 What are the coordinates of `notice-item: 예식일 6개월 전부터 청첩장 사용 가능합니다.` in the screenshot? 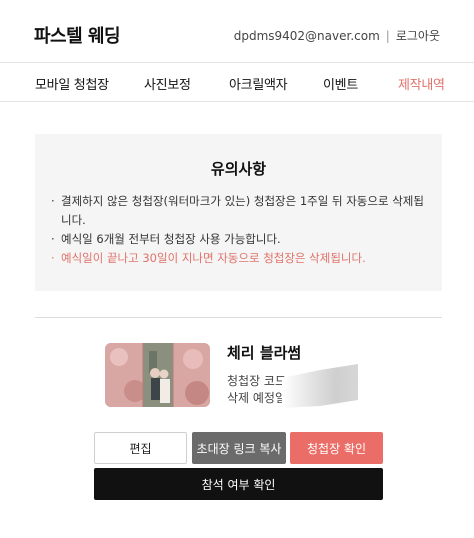 It's located at (241, 239).